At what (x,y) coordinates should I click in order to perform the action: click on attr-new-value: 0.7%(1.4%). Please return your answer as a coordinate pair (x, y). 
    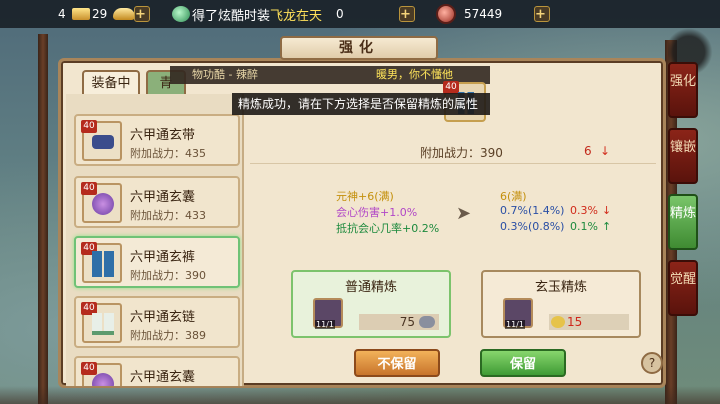
    Looking at the image, I should click on (532, 210).